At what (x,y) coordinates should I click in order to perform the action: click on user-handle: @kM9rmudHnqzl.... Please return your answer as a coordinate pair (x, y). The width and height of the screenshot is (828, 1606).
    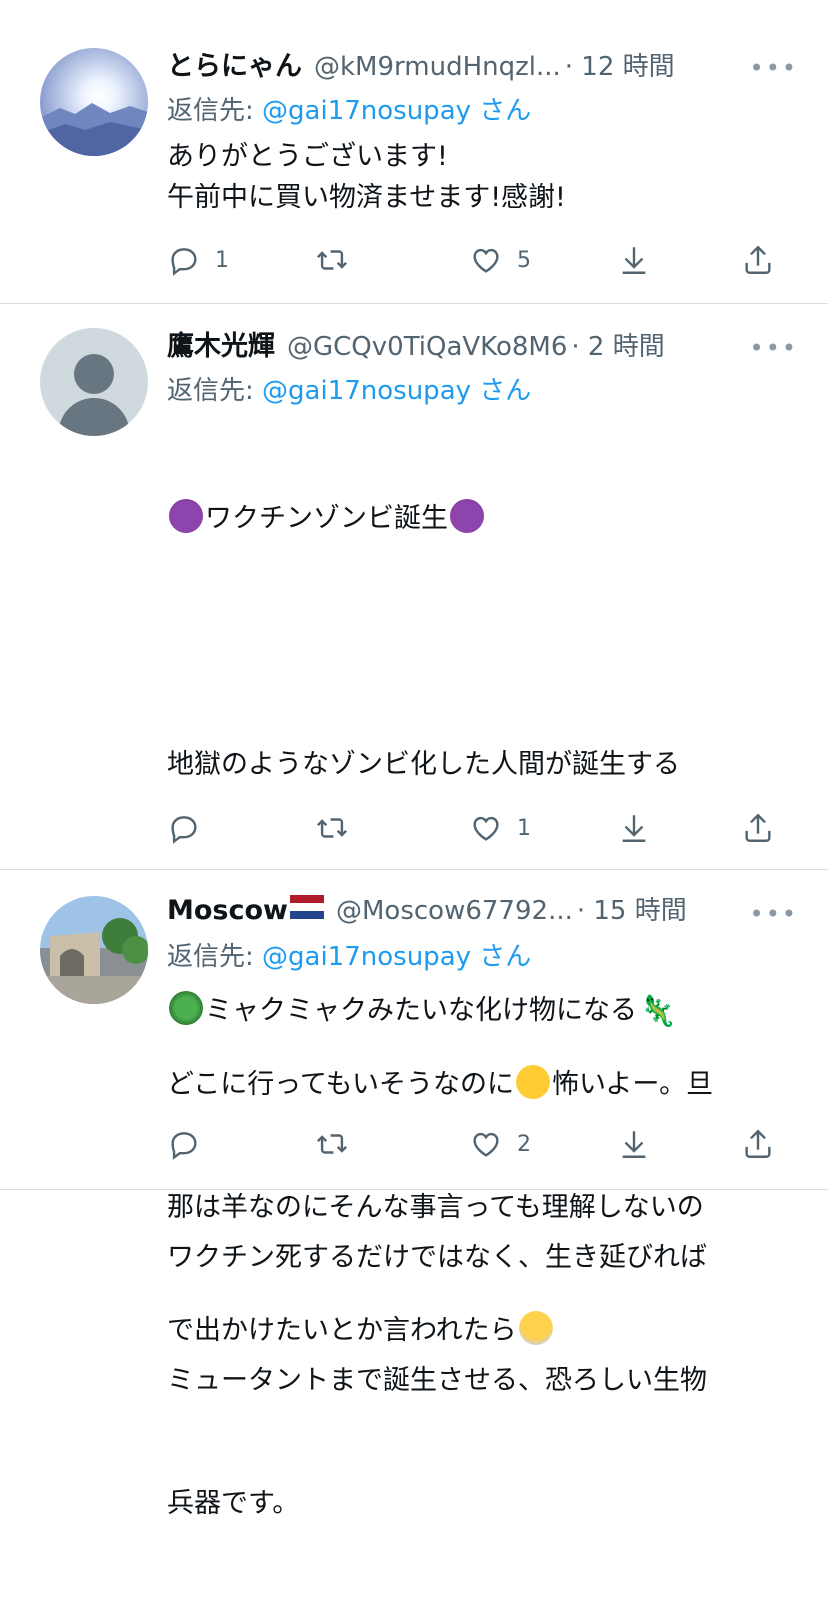
    Looking at the image, I should click on (437, 67).